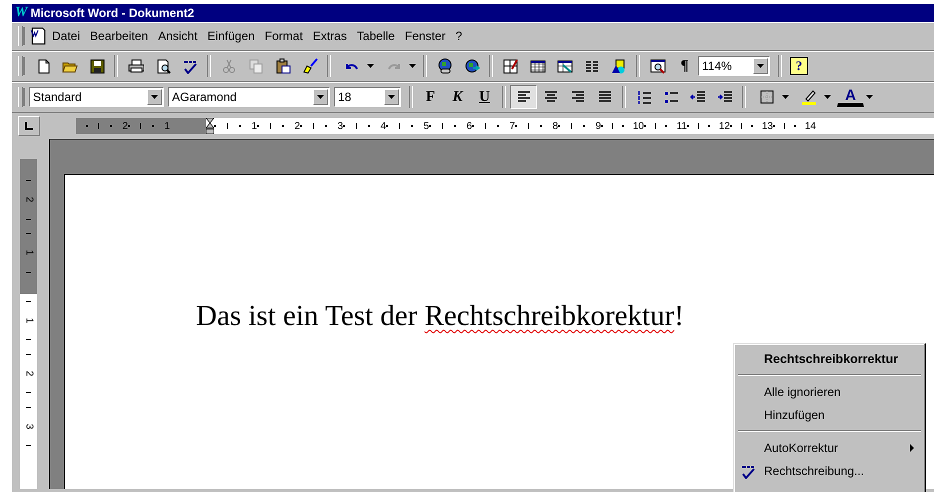 This screenshot has height=492, width=934. I want to click on bullet-list-icon, so click(670, 97).